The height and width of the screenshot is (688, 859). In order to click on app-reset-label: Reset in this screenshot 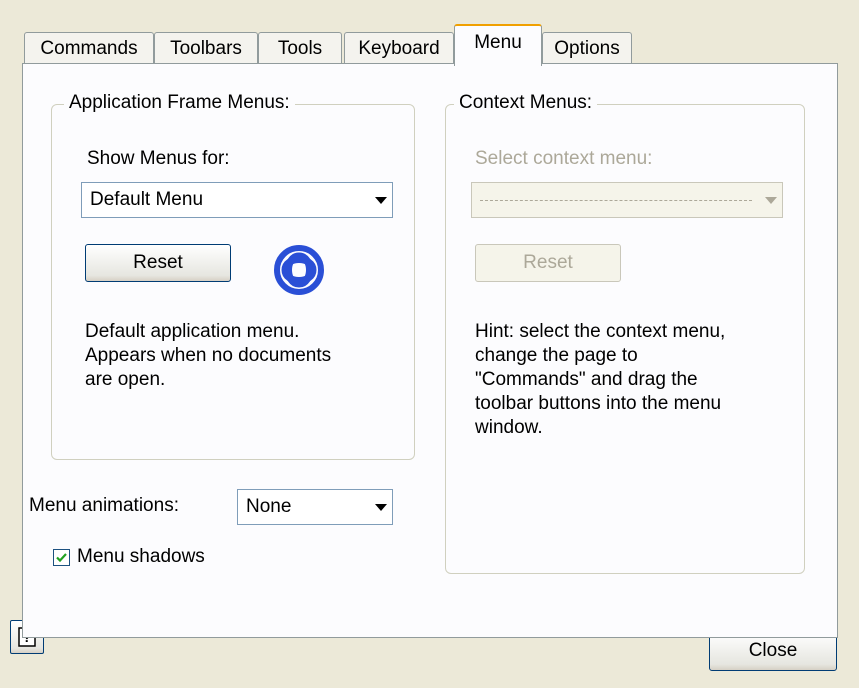, I will do `click(158, 262)`.